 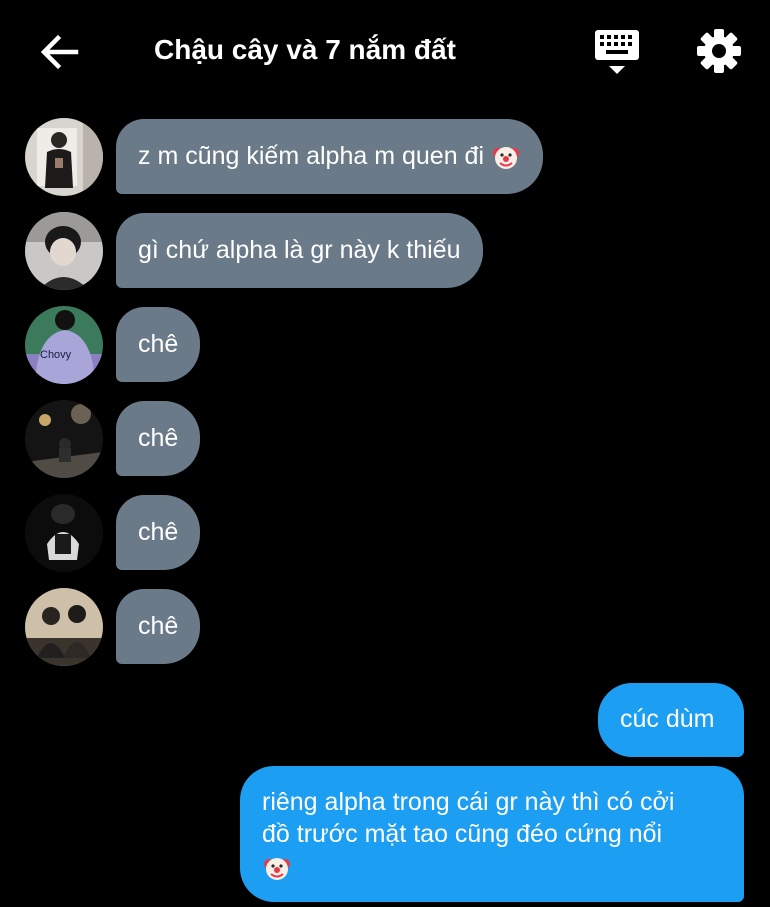 I want to click on message-text: gì chứ alpha là gr này k thiếu, so click(x=299, y=250).